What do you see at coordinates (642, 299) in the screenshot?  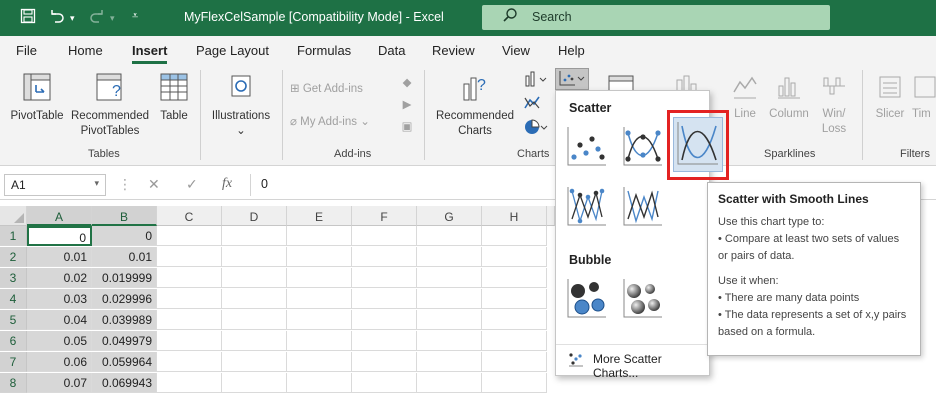 I see `3d-bubble-icon` at bounding box center [642, 299].